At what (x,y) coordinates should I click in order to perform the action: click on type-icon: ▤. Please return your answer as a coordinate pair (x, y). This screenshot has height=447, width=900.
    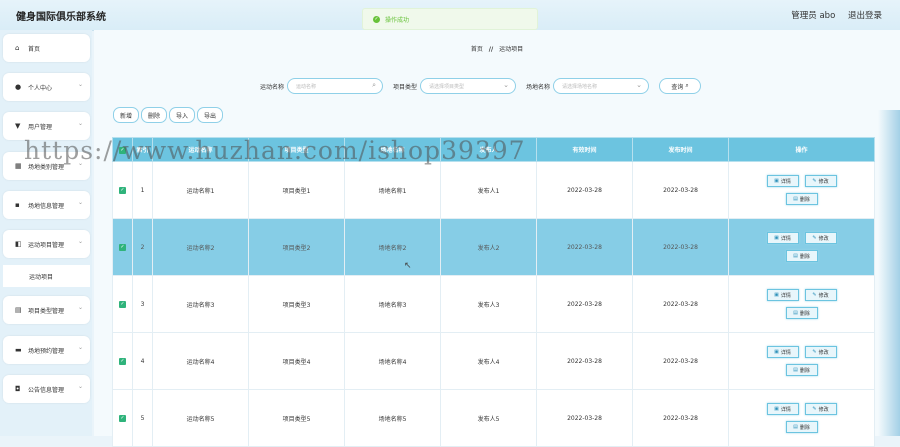
    Looking at the image, I should click on (18, 310).